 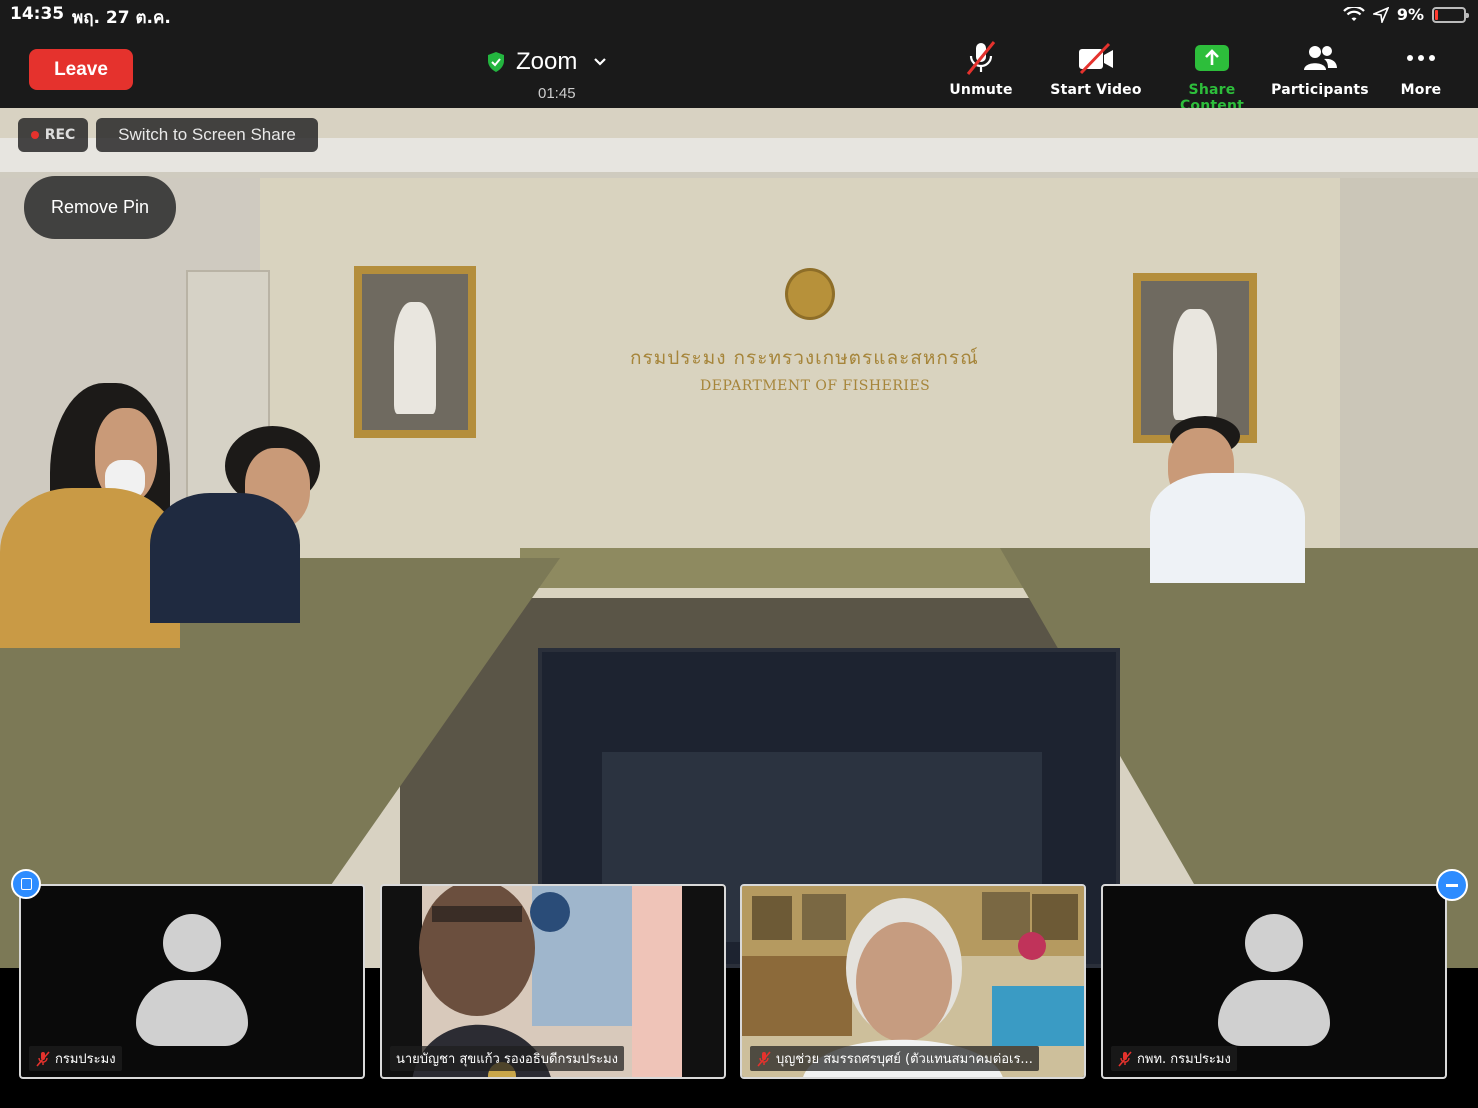 I want to click on security-shield-icon, so click(x=496, y=62).